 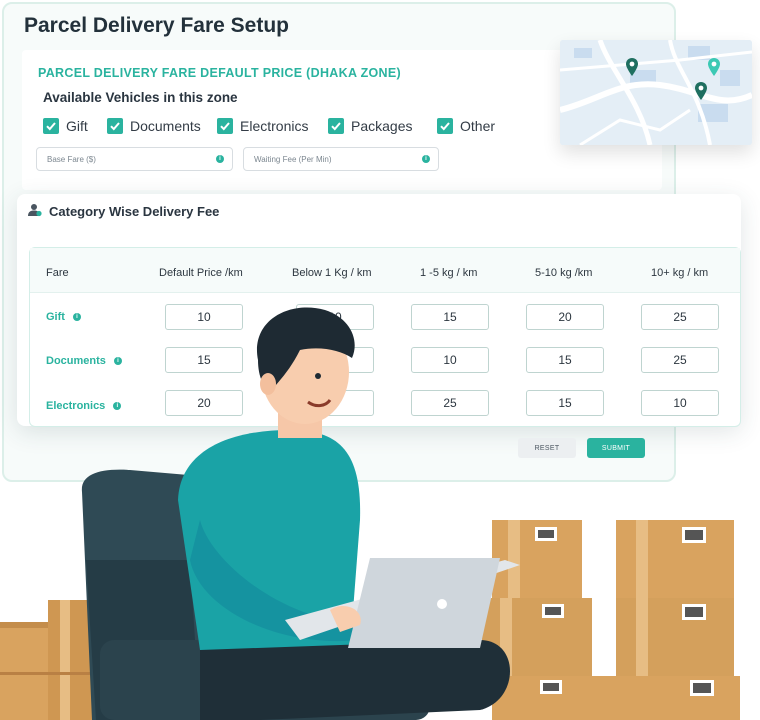 I want to click on parcel-box-stack-right, so click(x=611, y=620).